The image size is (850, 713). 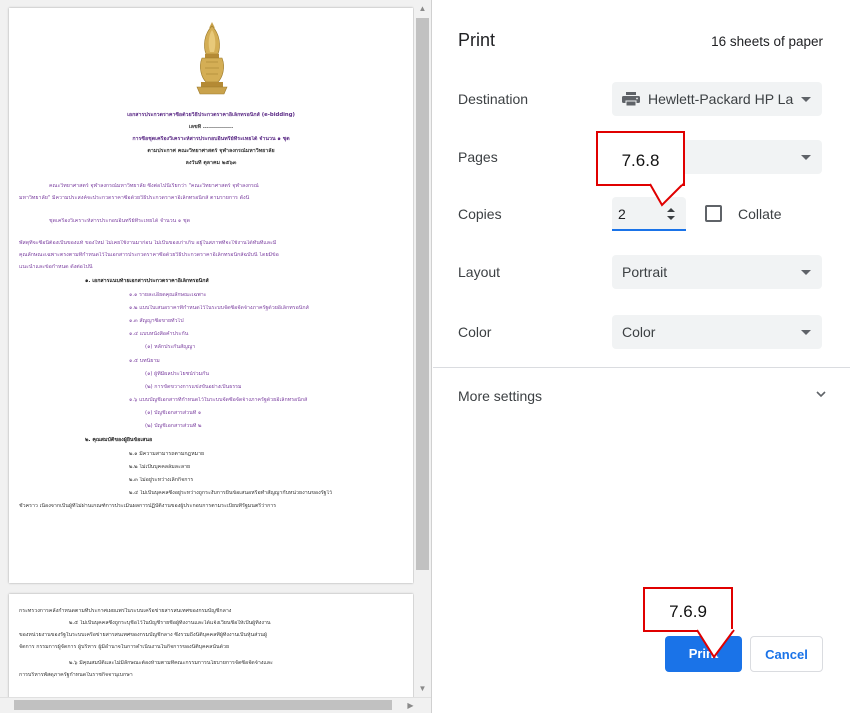 What do you see at coordinates (480, 214) in the screenshot?
I see `copies-label: Copies` at bounding box center [480, 214].